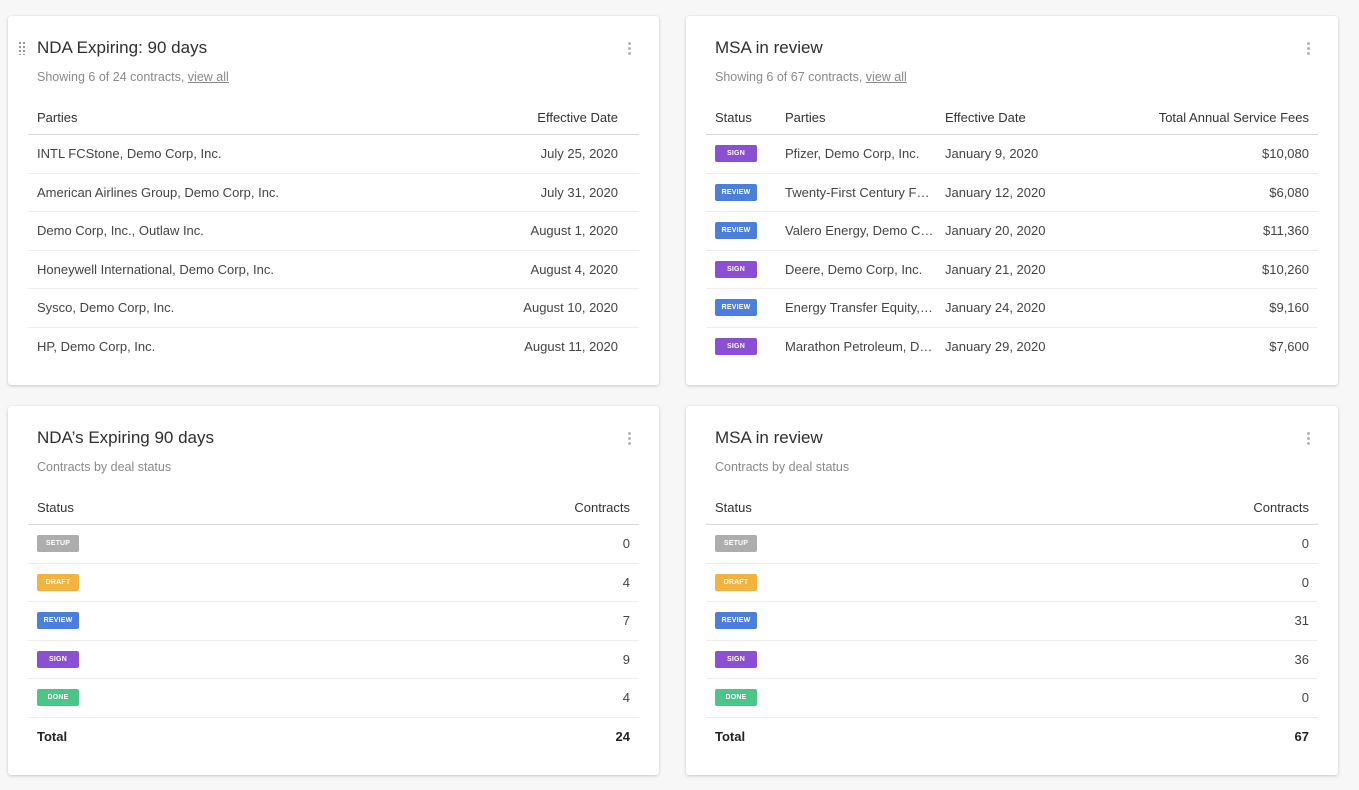 The height and width of the screenshot is (790, 1359). I want to click on table-header-row: Parties Effective Date, so click(333, 118).